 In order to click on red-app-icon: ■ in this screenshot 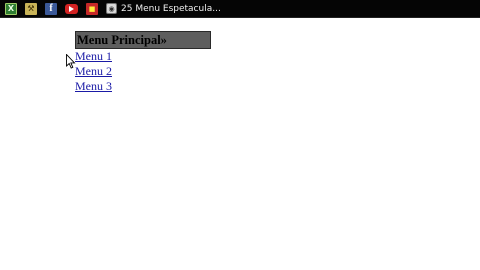, I will do `click(92, 8)`.